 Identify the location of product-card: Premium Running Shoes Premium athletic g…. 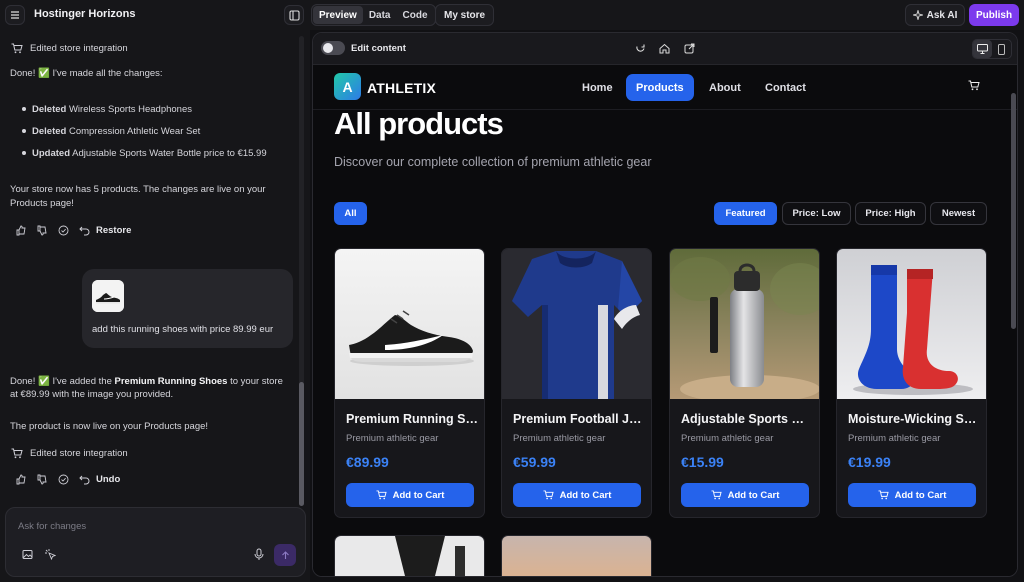
(409, 383).